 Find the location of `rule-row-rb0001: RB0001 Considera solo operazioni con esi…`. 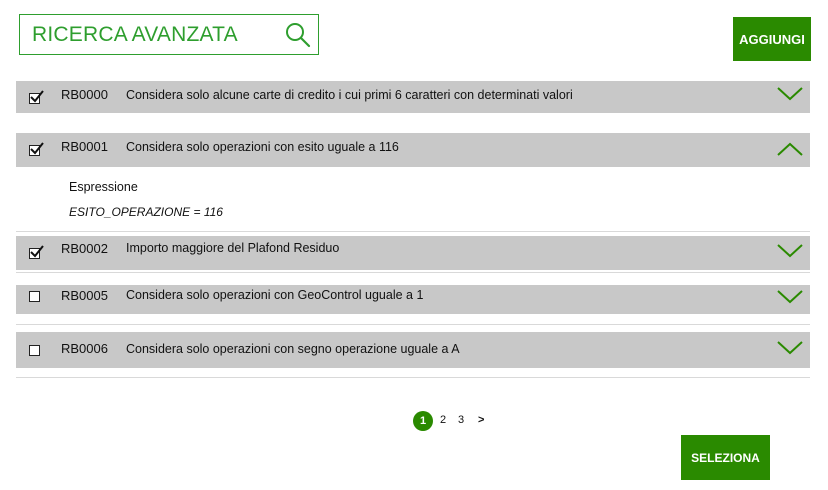

rule-row-rb0001: RB0001 Considera solo operazioni con esi… is located at coordinates (413, 150).